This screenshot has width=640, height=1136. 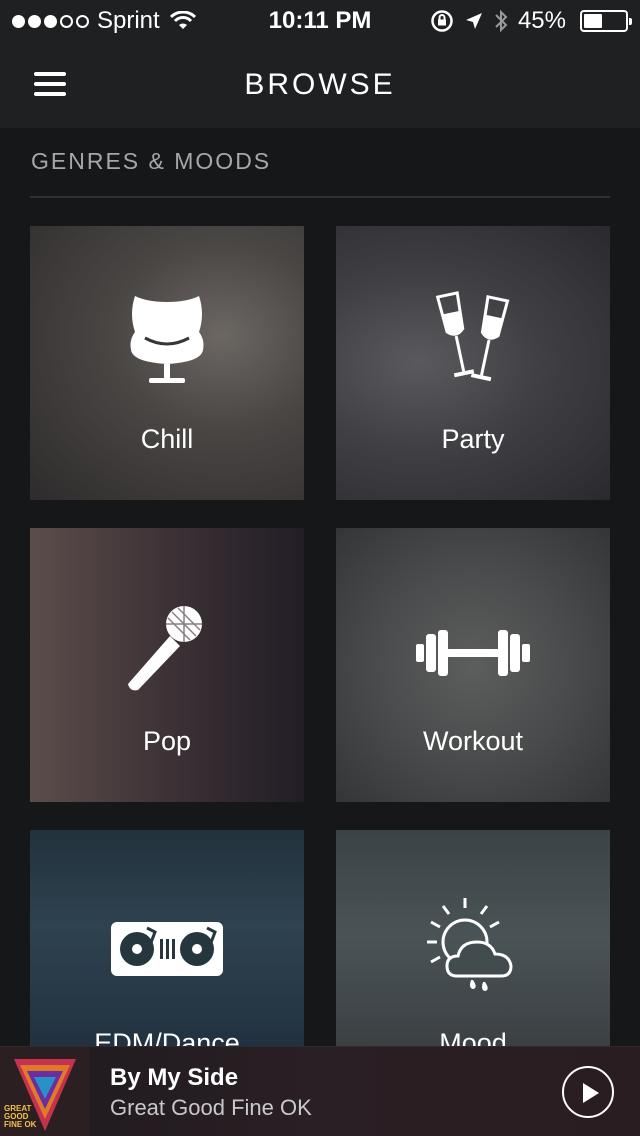 What do you see at coordinates (541, 20) in the screenshot?
I see `battery-percent: 45%` at bounding box center [541, 20].